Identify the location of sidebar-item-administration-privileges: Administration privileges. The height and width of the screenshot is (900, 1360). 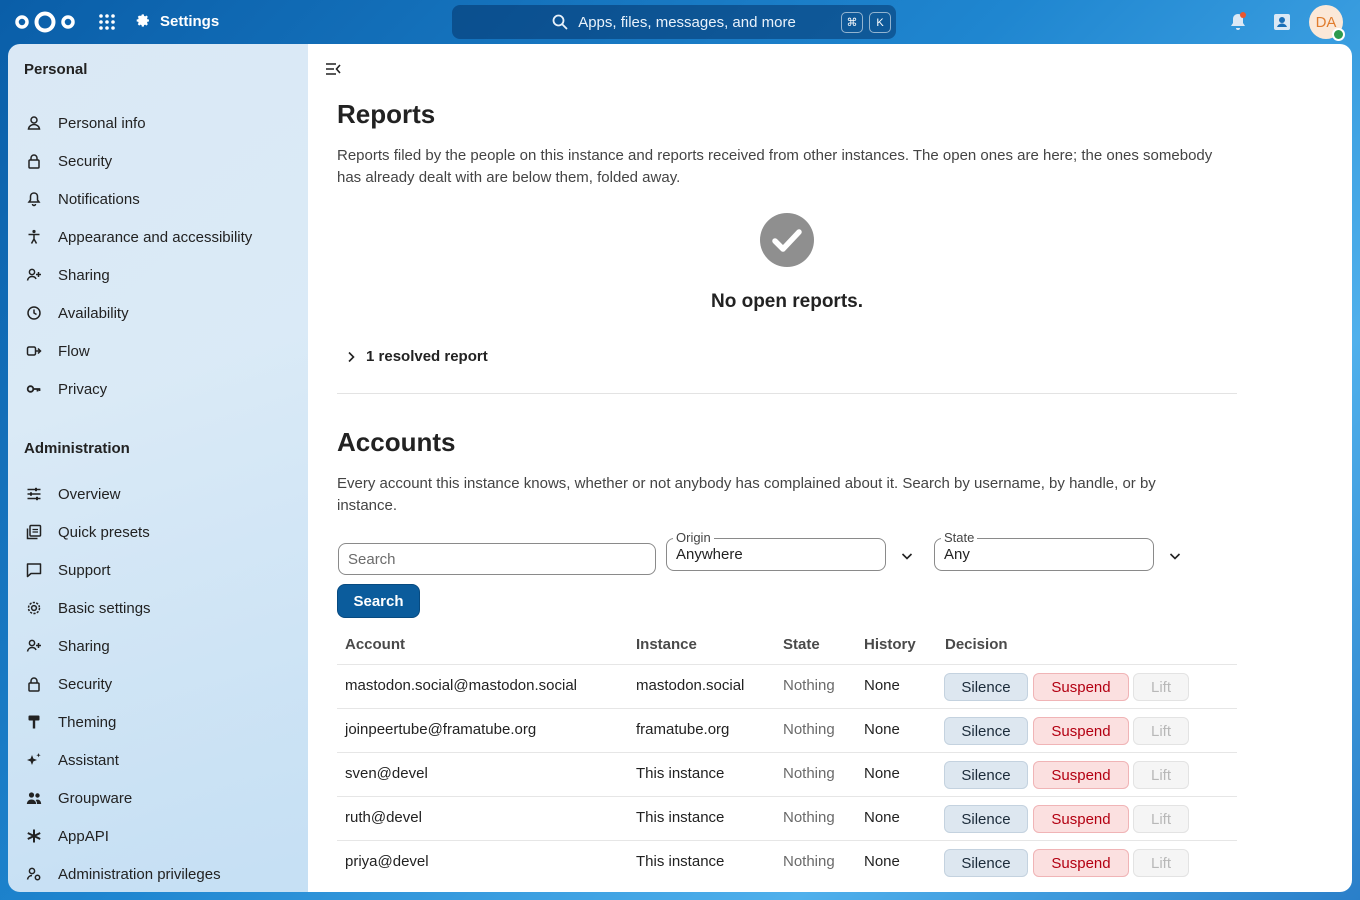
(158, 874).